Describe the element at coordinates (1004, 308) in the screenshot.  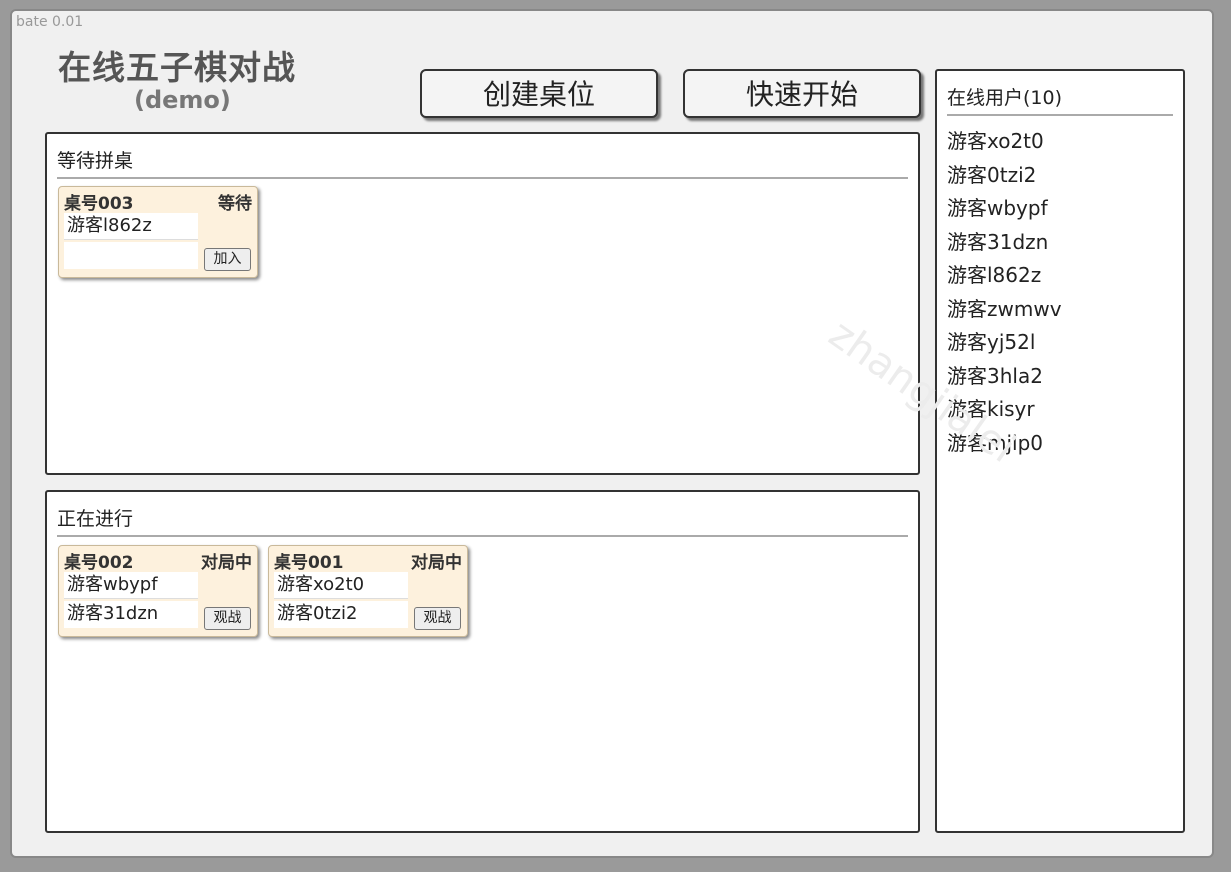
I see `user-item: 游客zwmwv` at that location.